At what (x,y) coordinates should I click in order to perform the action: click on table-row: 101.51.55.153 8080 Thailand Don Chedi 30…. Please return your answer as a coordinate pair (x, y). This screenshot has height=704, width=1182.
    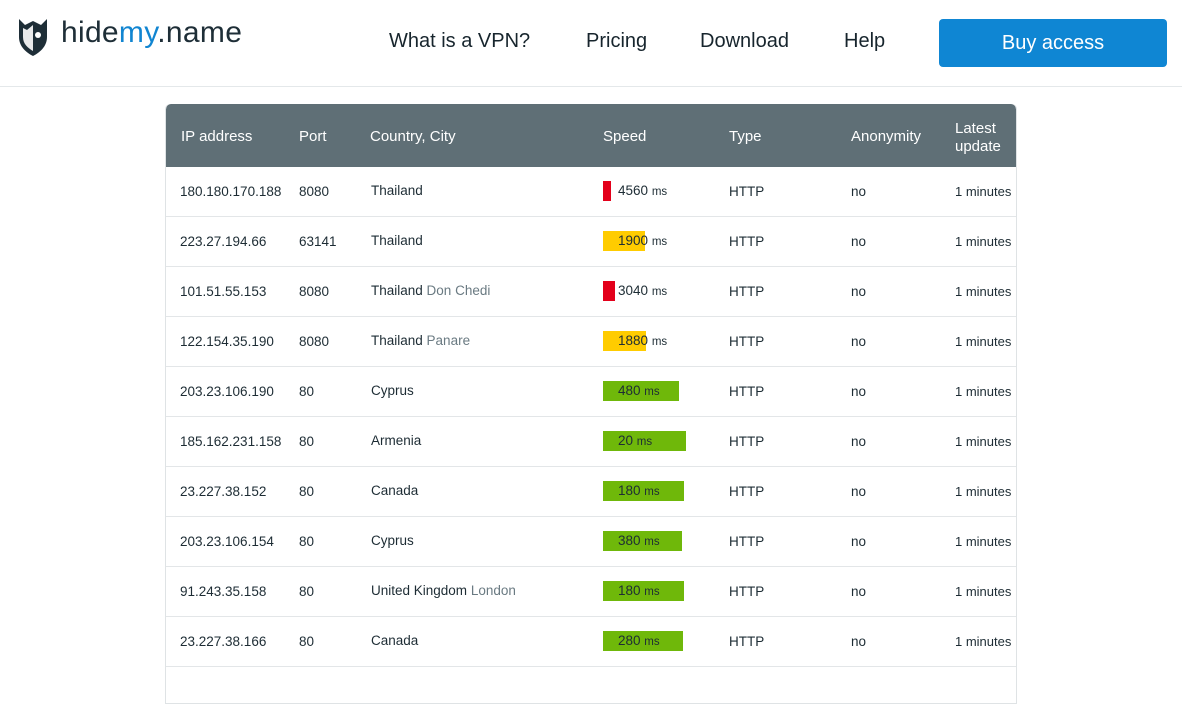
    Looking at the image, I should click on (591, 292).